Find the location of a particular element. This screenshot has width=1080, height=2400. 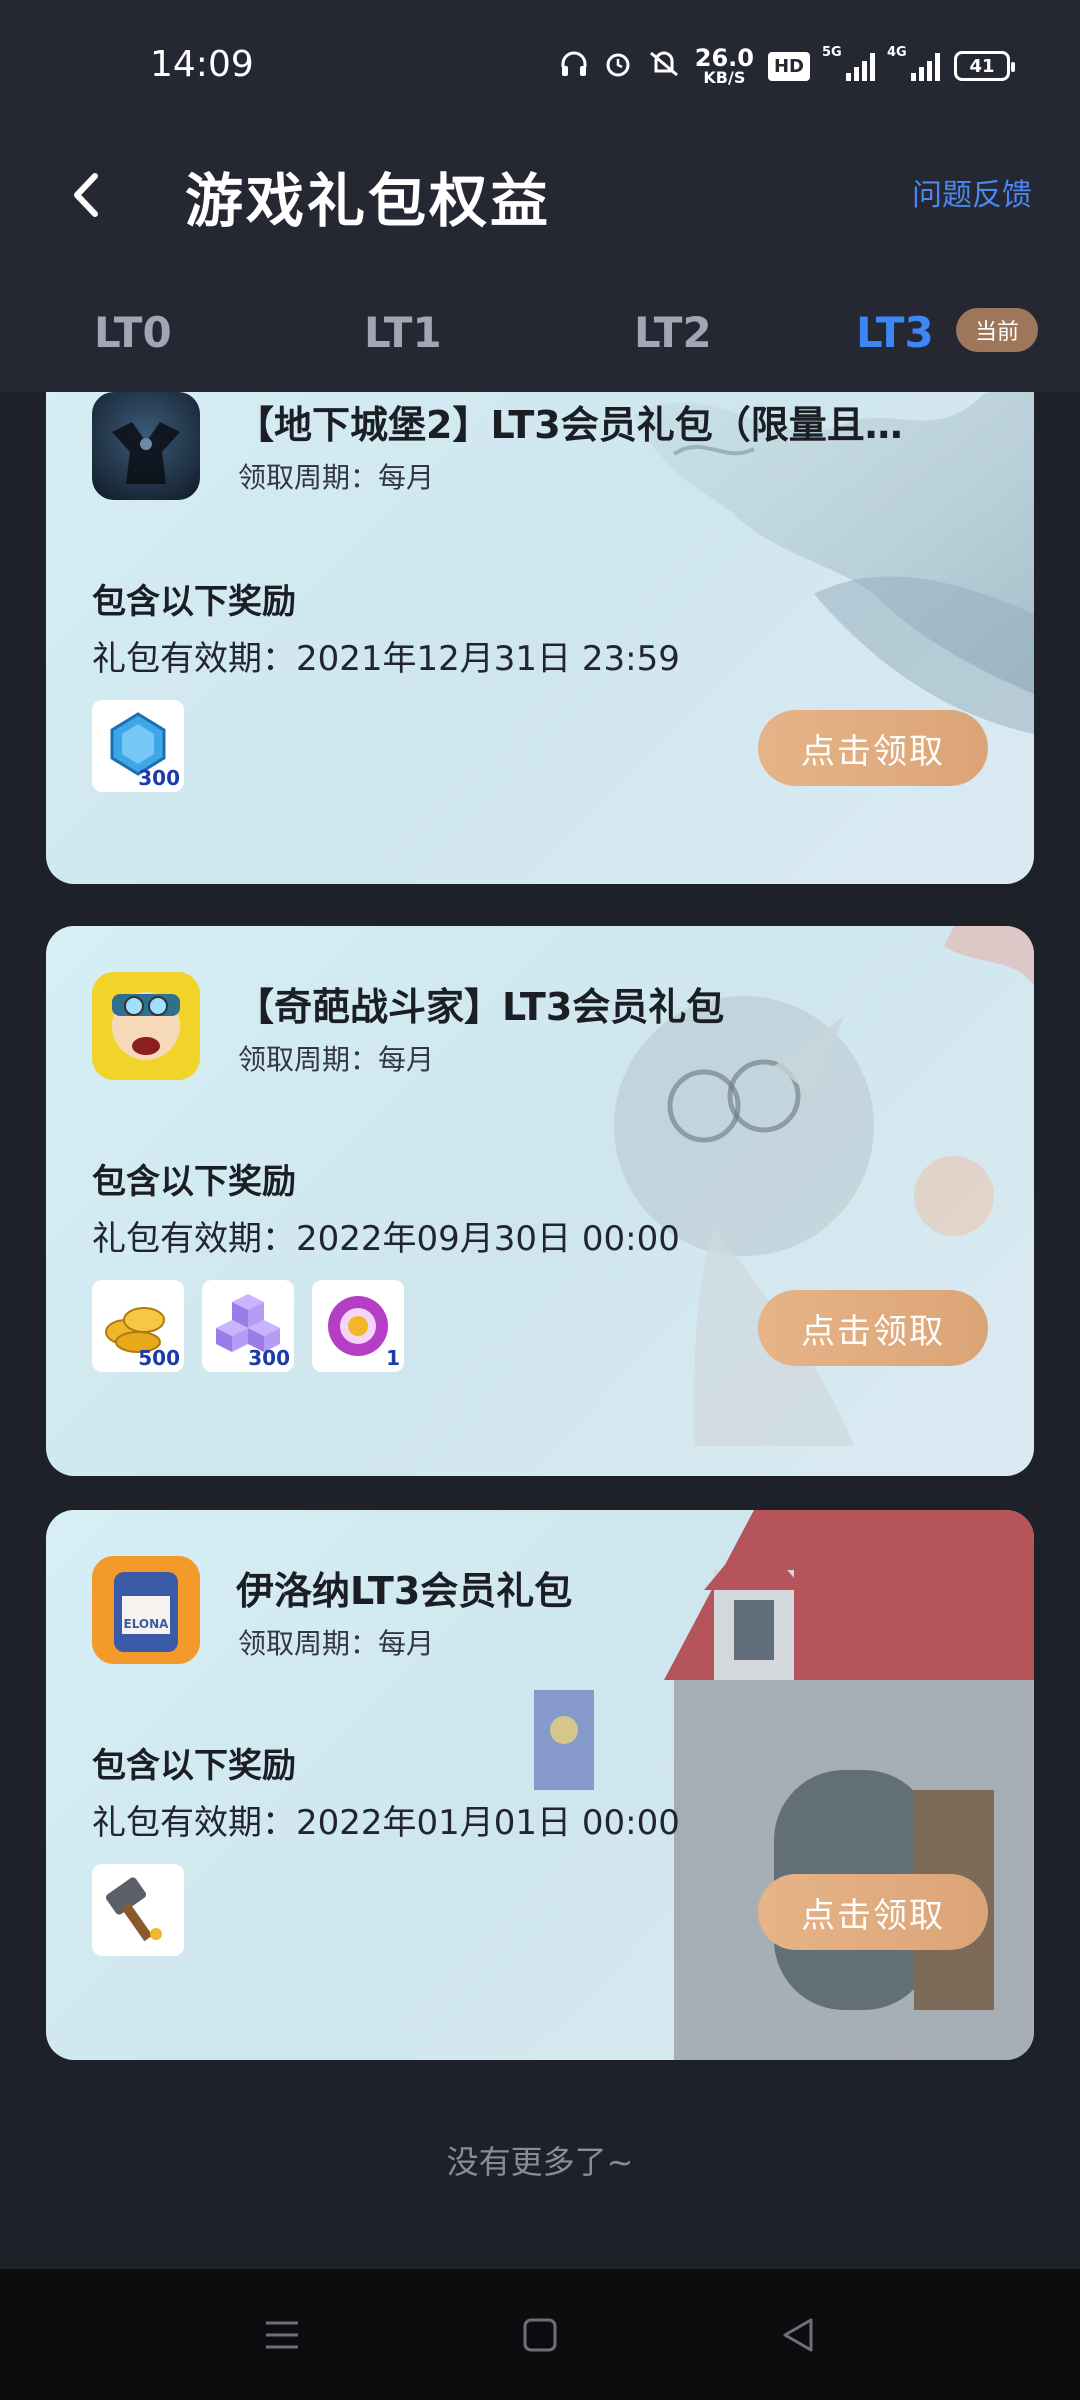

current-badge: 当前 is located at coordinates (997, 330).